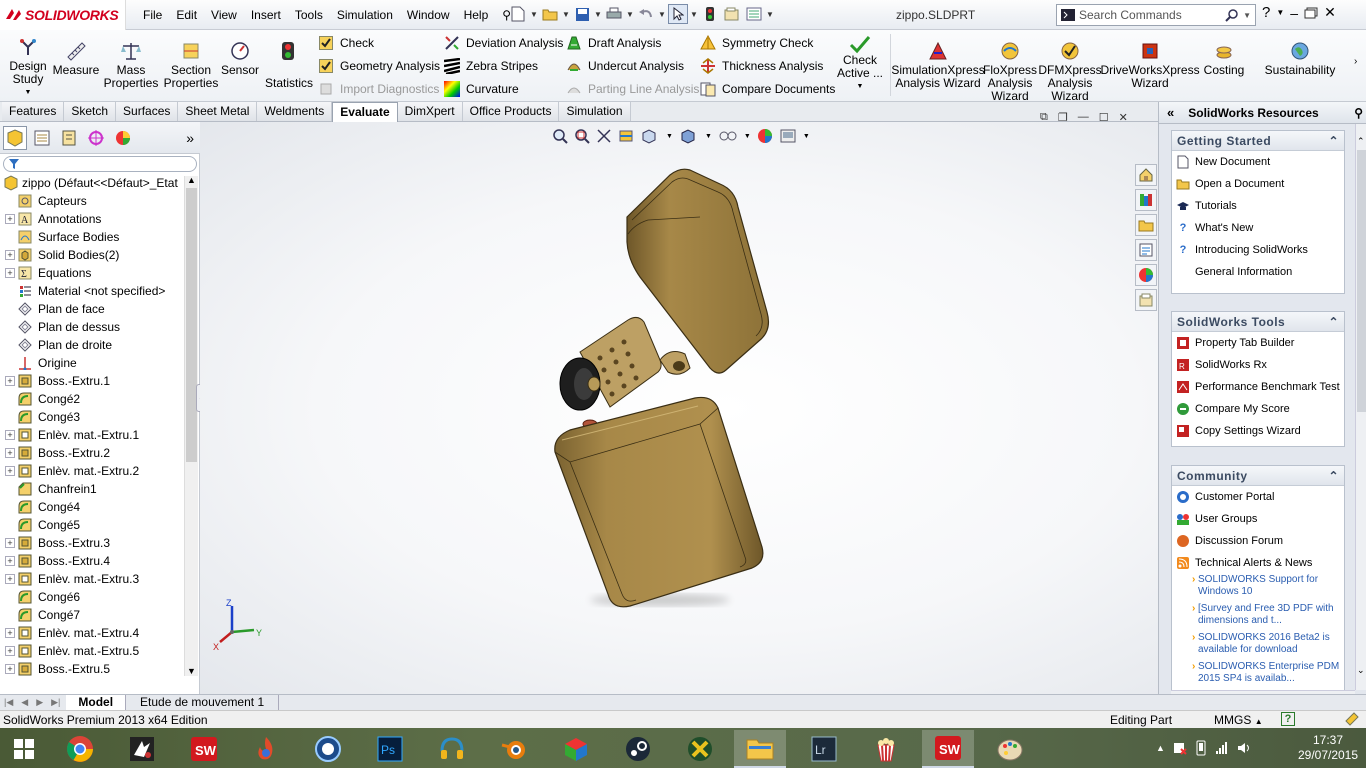 The height and width of the screenshot is (768, 1366). I want to click on sensor-button: Sensor, so click(240, 58).